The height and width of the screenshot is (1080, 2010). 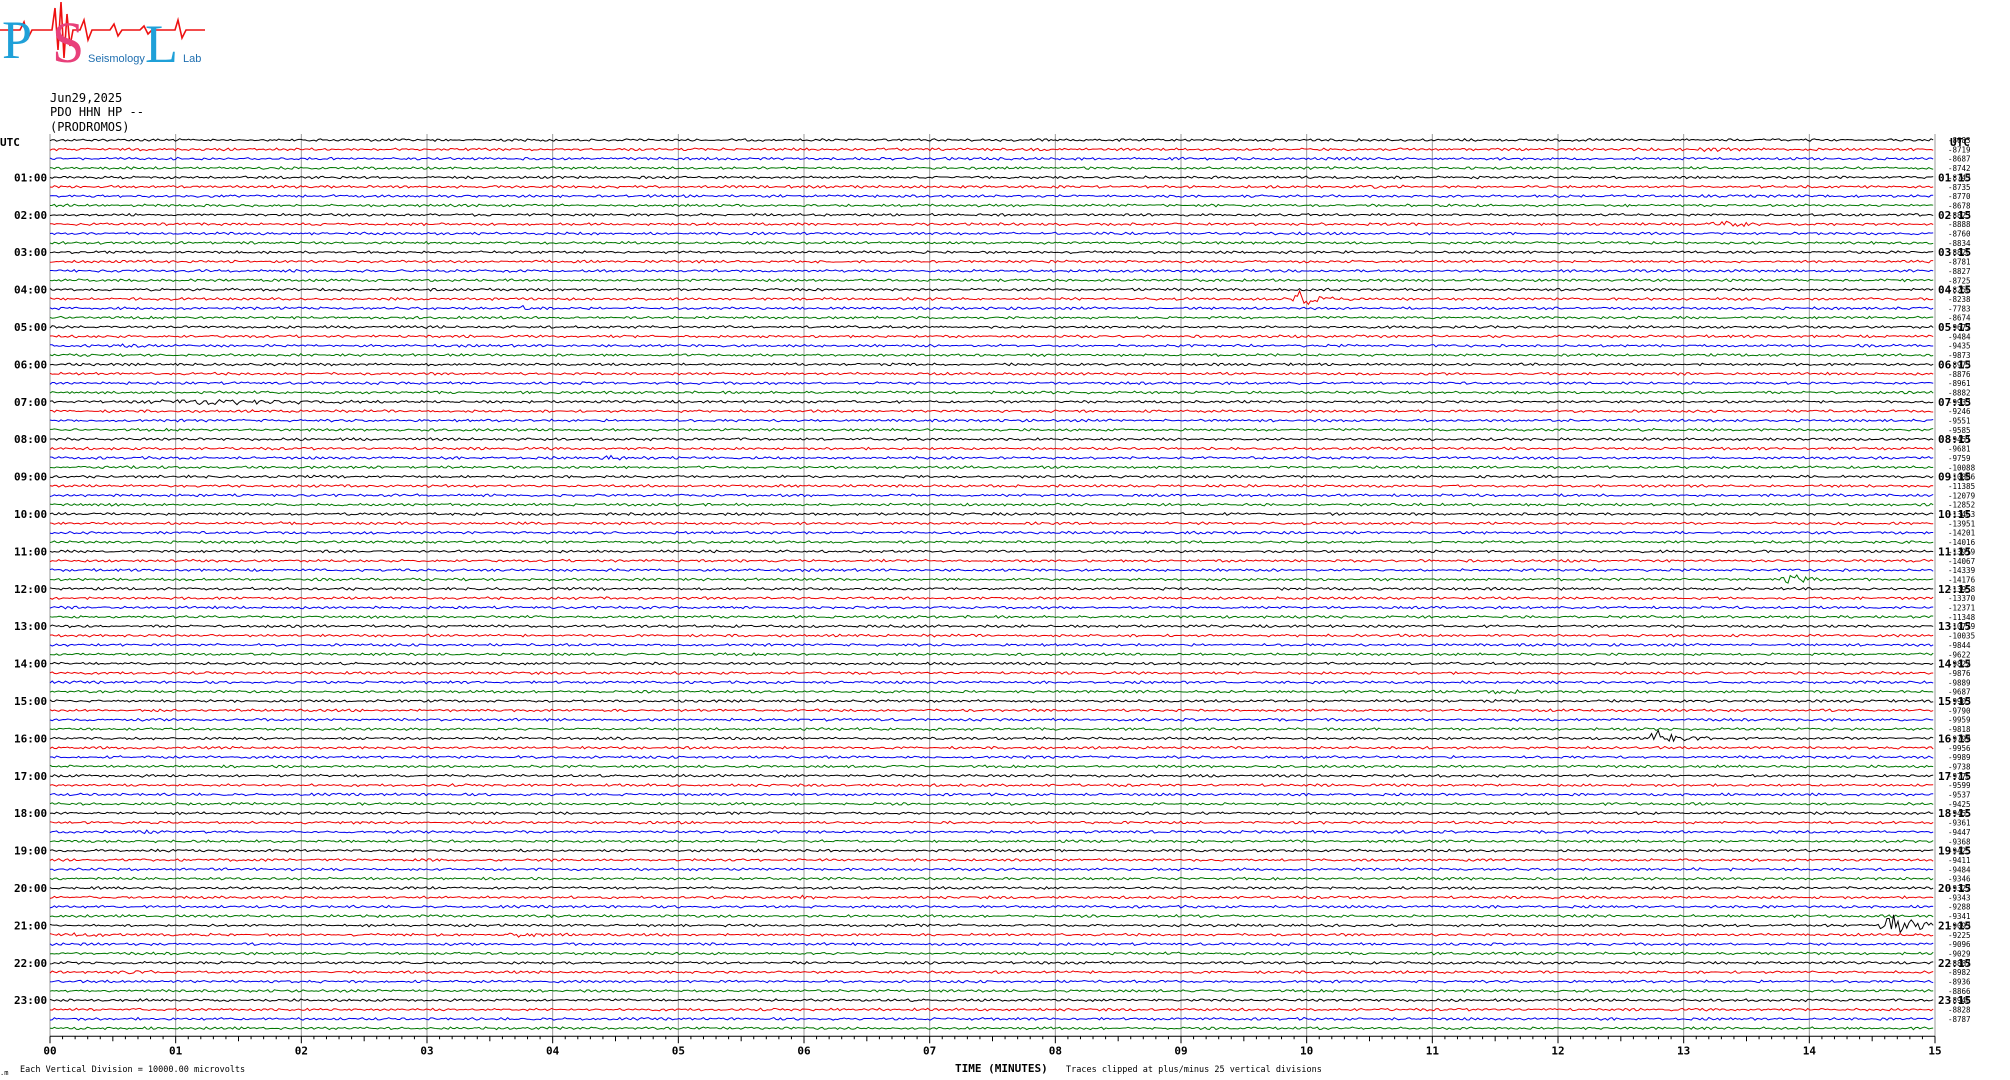 What do you see at coordinates (1954, 925) in the screenshot?
I see `right-time-label: 21:15` at bounding box center [1954, 925].